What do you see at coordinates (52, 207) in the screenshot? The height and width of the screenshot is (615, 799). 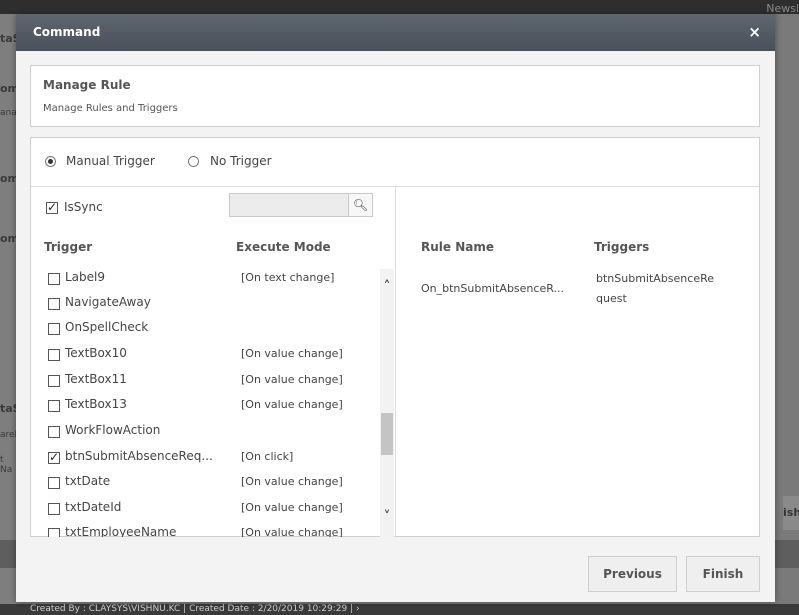 I see `issync-checkbox` at bounding box center [52, 207].